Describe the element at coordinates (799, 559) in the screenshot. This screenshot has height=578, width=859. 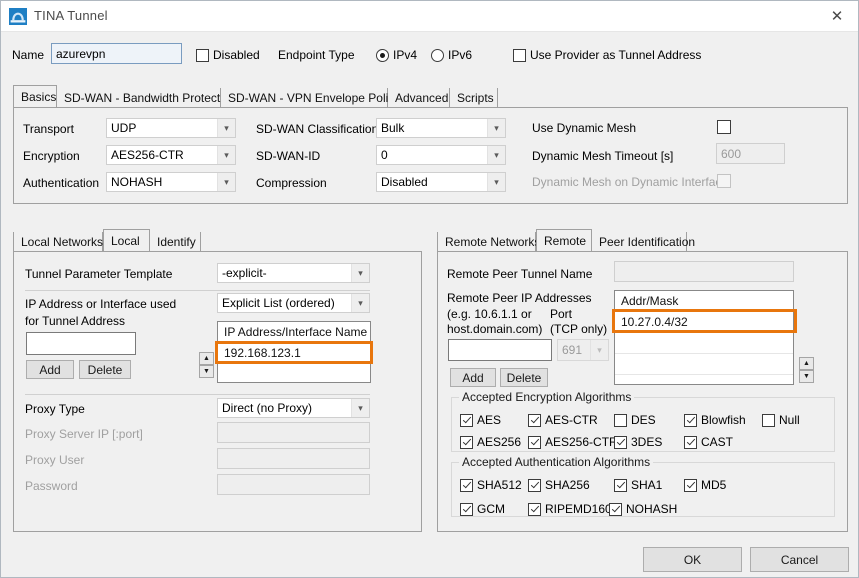
I see `cancel-button: Cancel` at that location.